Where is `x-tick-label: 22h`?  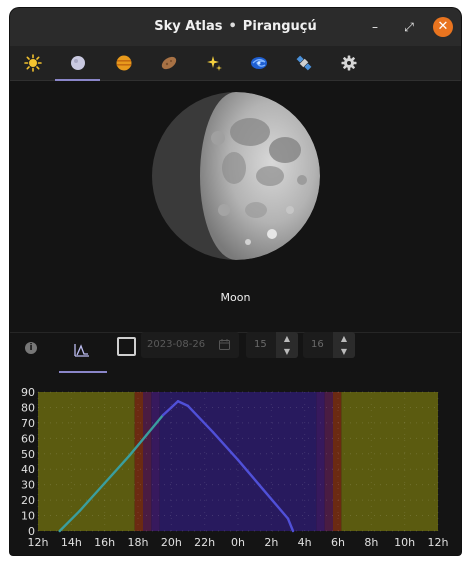 x-tick-label: 22h is located at coordinates (204, 542).